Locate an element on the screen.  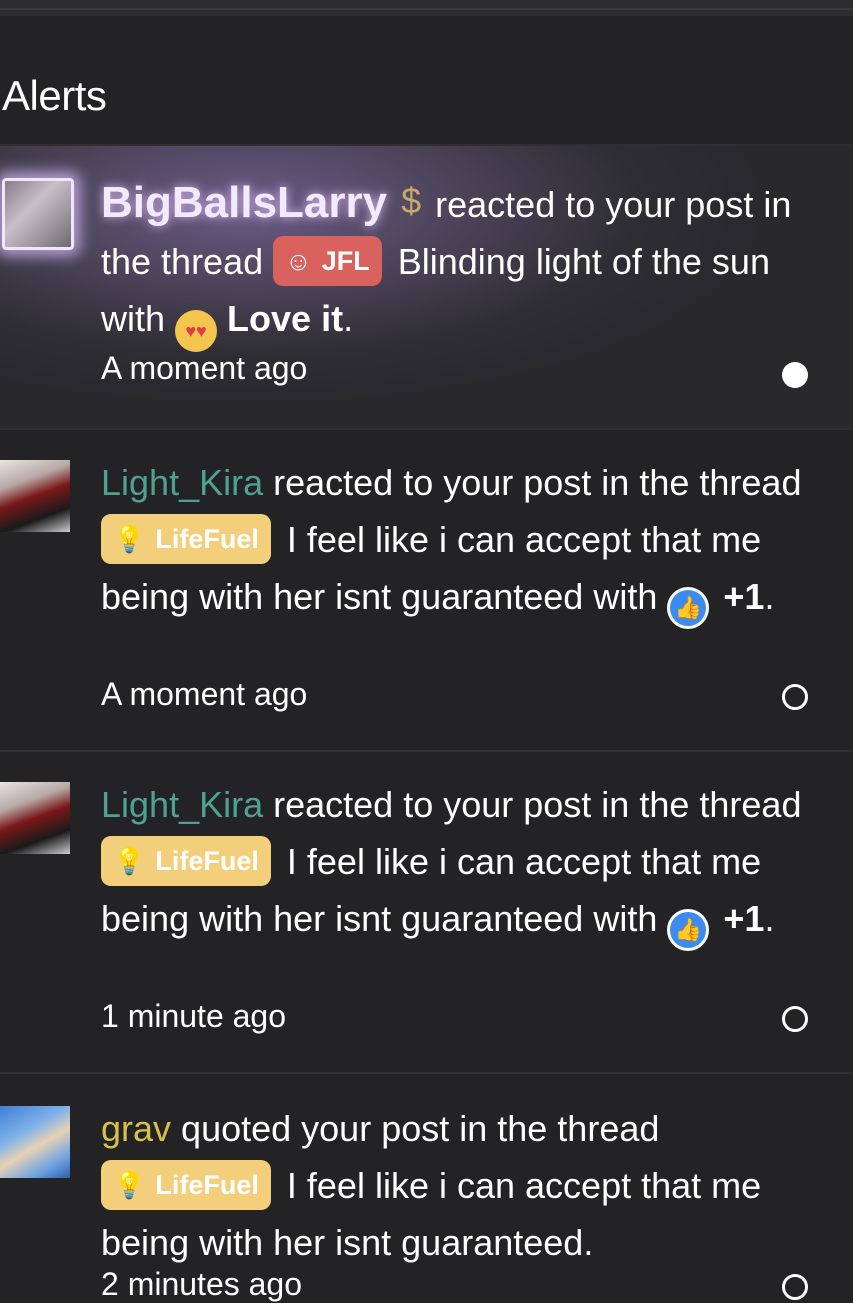
alert-action-text: quoted your post in the thread is located at coordinates (420, 1128).